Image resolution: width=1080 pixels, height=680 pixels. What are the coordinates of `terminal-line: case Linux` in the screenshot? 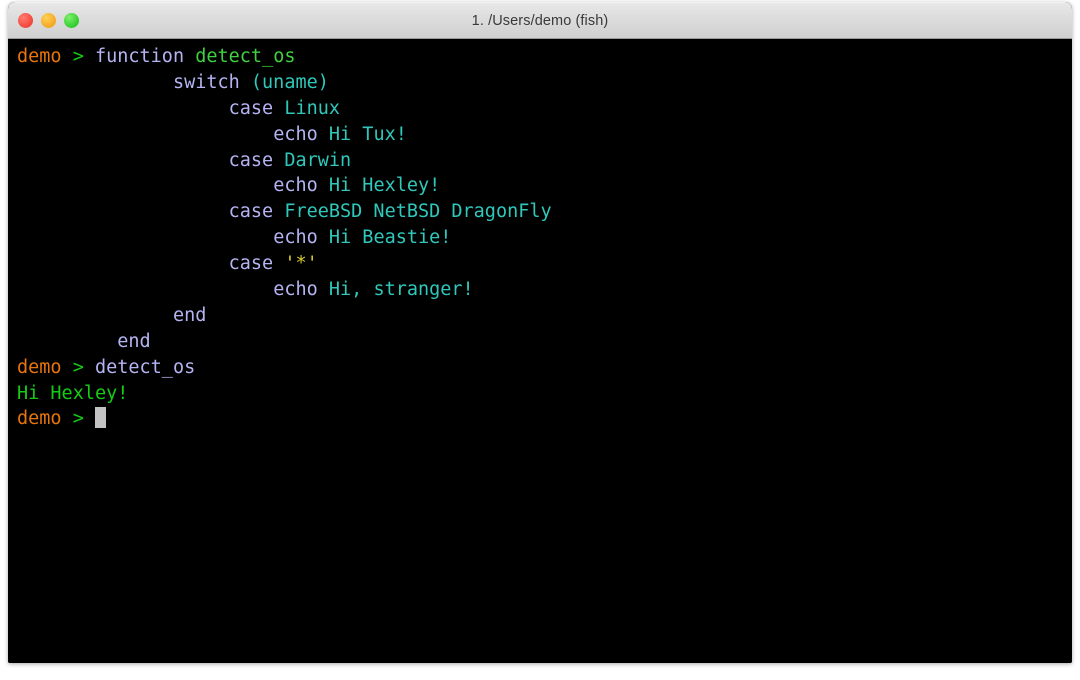 It's located at (544, 109).